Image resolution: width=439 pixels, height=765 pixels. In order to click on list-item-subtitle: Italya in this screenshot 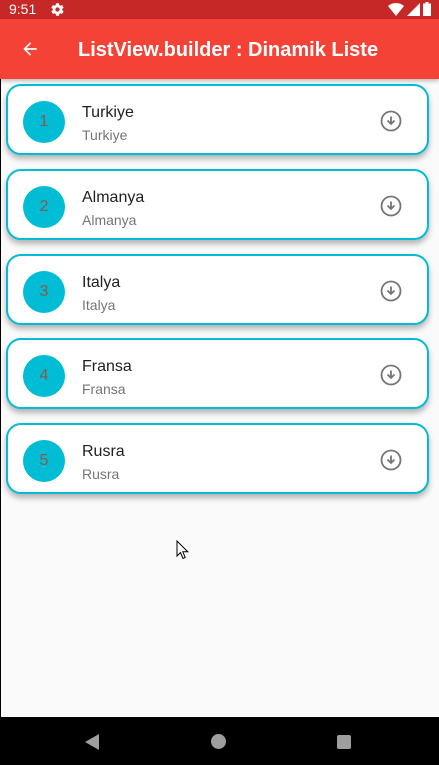, I will do `click(99, 305)`.